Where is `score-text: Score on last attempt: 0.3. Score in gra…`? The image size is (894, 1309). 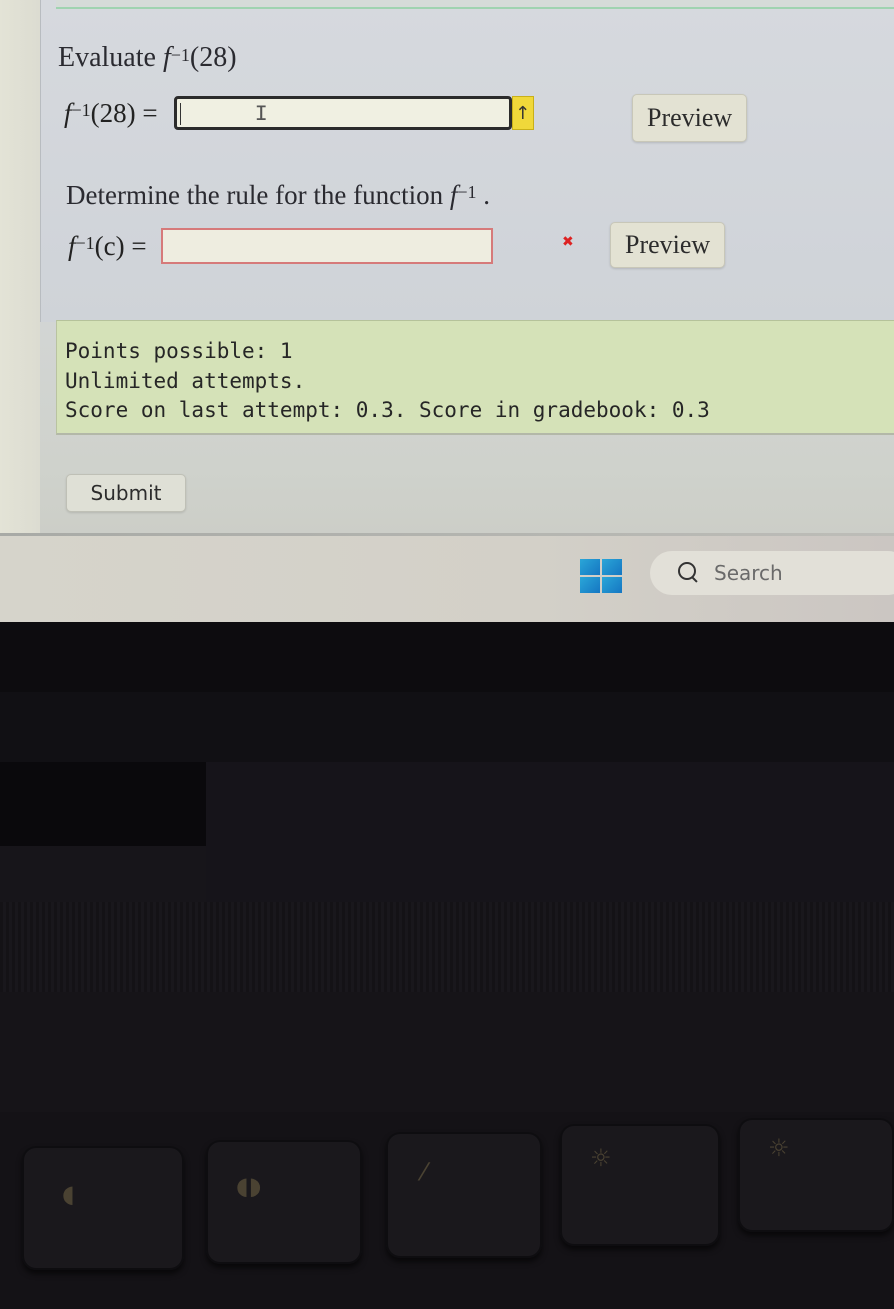 score-text: Score on last attempt: 0.3. Score in gra… is located at coordinates (387, 410).